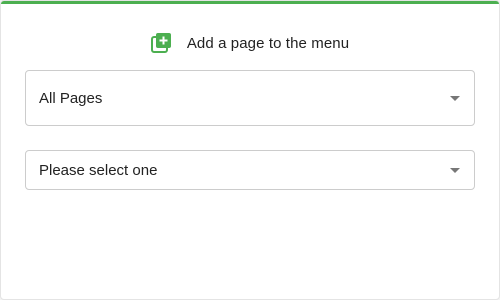  Describe the element at coordinates (250, 2) in the screenshot. I see `accent-top-bar` at that location.